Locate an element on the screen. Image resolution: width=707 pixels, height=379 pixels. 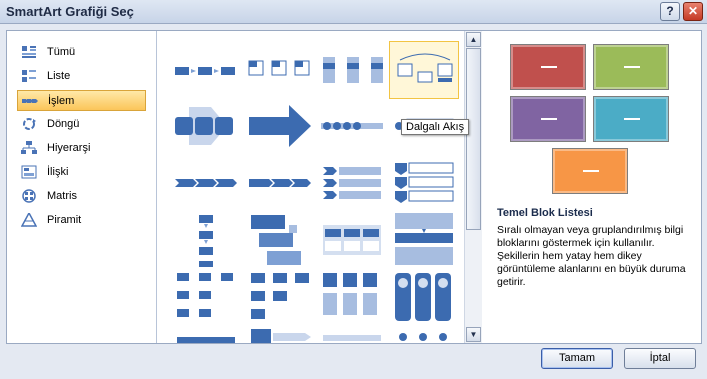
category-item-matrix: Matris is located at coordinates (81, 196).